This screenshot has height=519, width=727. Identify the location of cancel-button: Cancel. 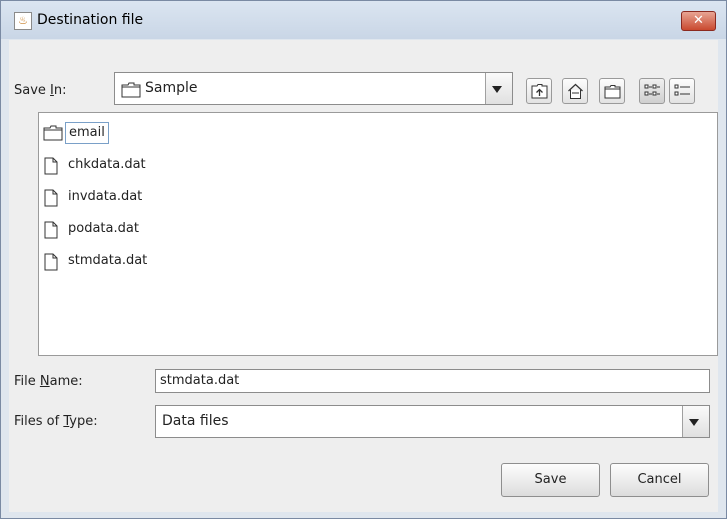
(659, 480).